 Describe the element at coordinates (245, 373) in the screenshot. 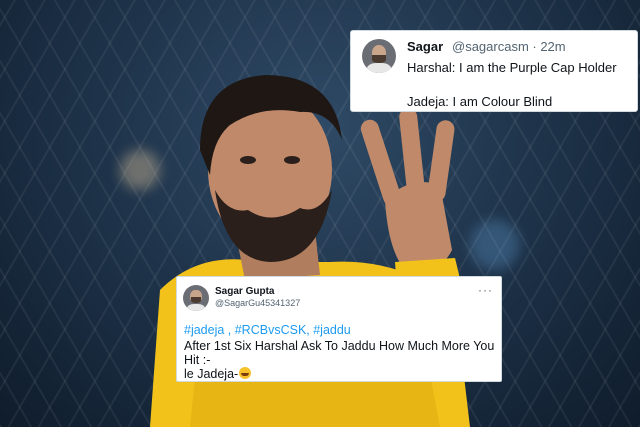

I see `rofl-emoji-icon` at that location.